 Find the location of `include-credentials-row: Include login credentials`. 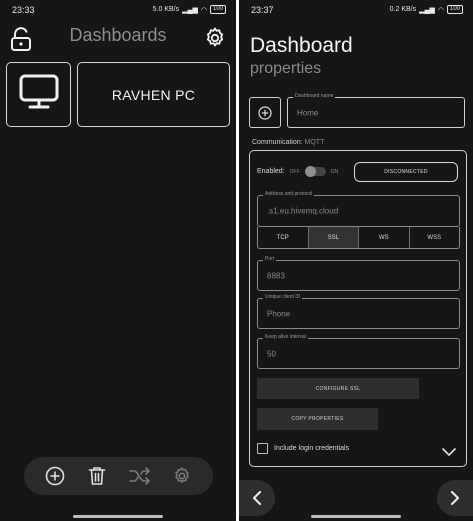

include-credentials-row: Include login credentials is located at coordinates (303, 448).